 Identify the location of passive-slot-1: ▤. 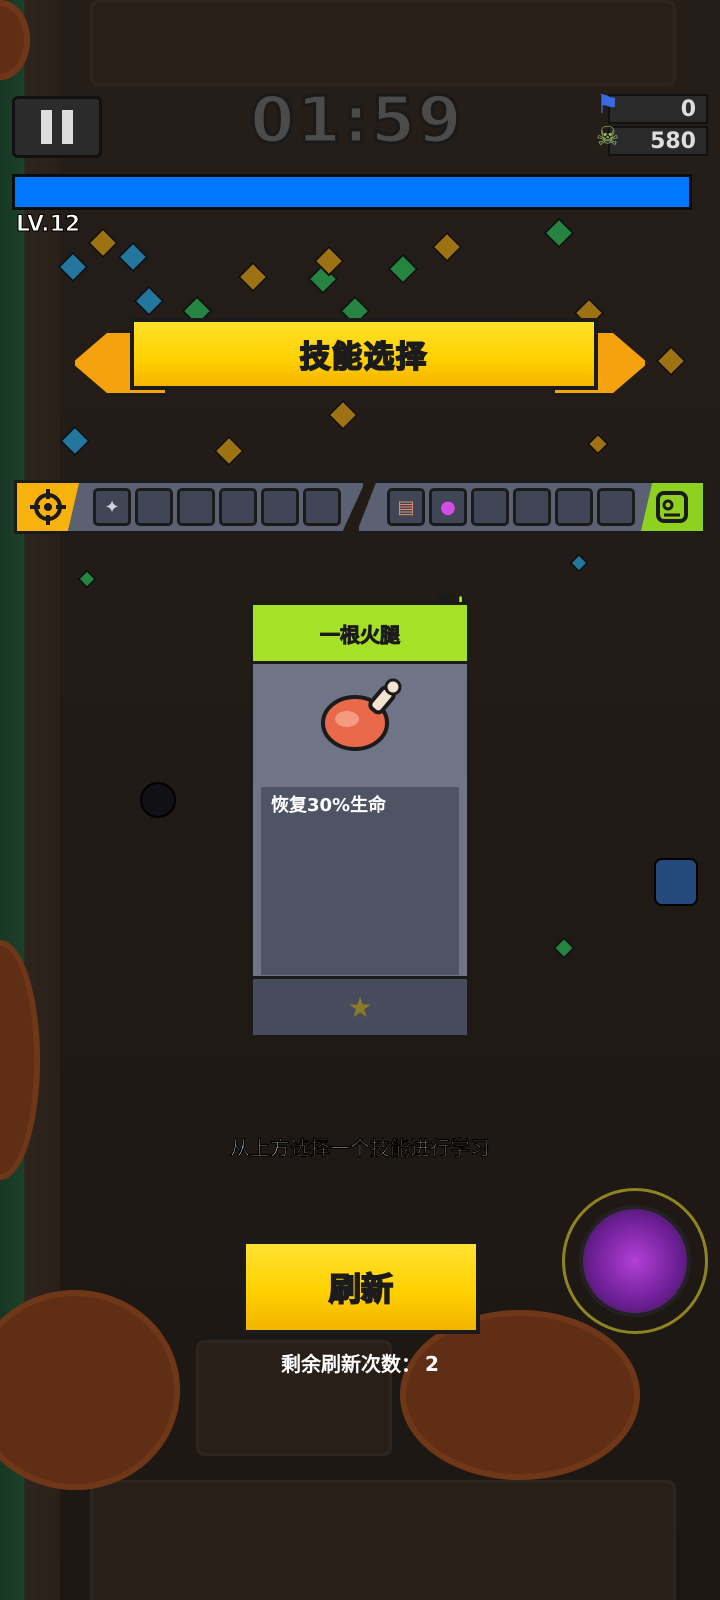
(406, 507).